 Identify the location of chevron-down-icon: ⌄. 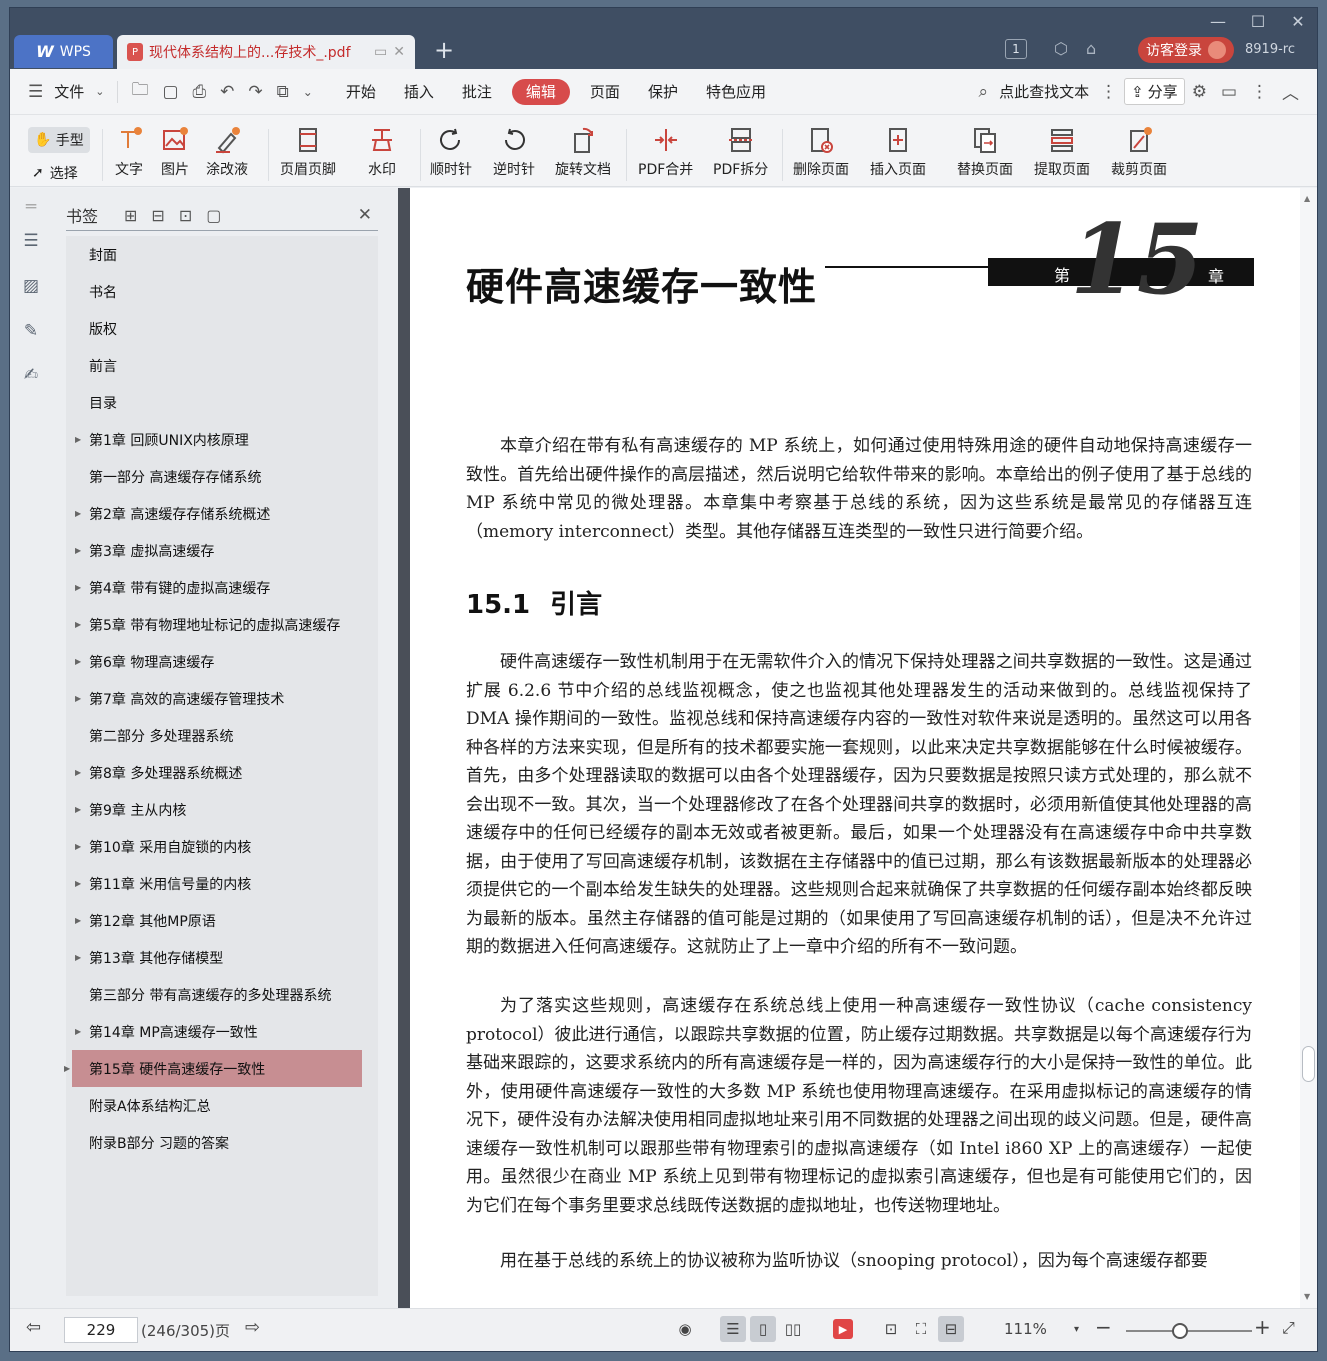
(99, 91).